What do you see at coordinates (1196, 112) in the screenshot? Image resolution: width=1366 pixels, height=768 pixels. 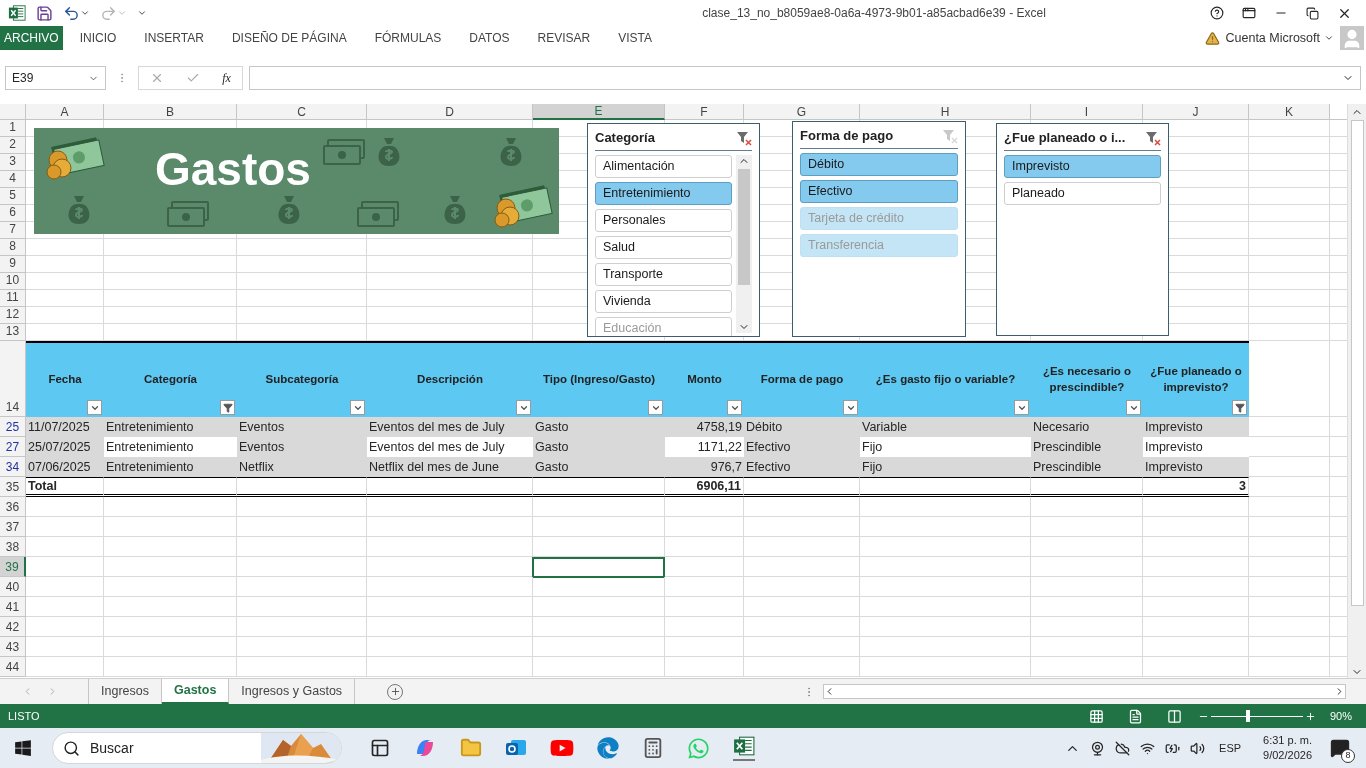 I see `column-header: J` at bounding box center [1196, 112].